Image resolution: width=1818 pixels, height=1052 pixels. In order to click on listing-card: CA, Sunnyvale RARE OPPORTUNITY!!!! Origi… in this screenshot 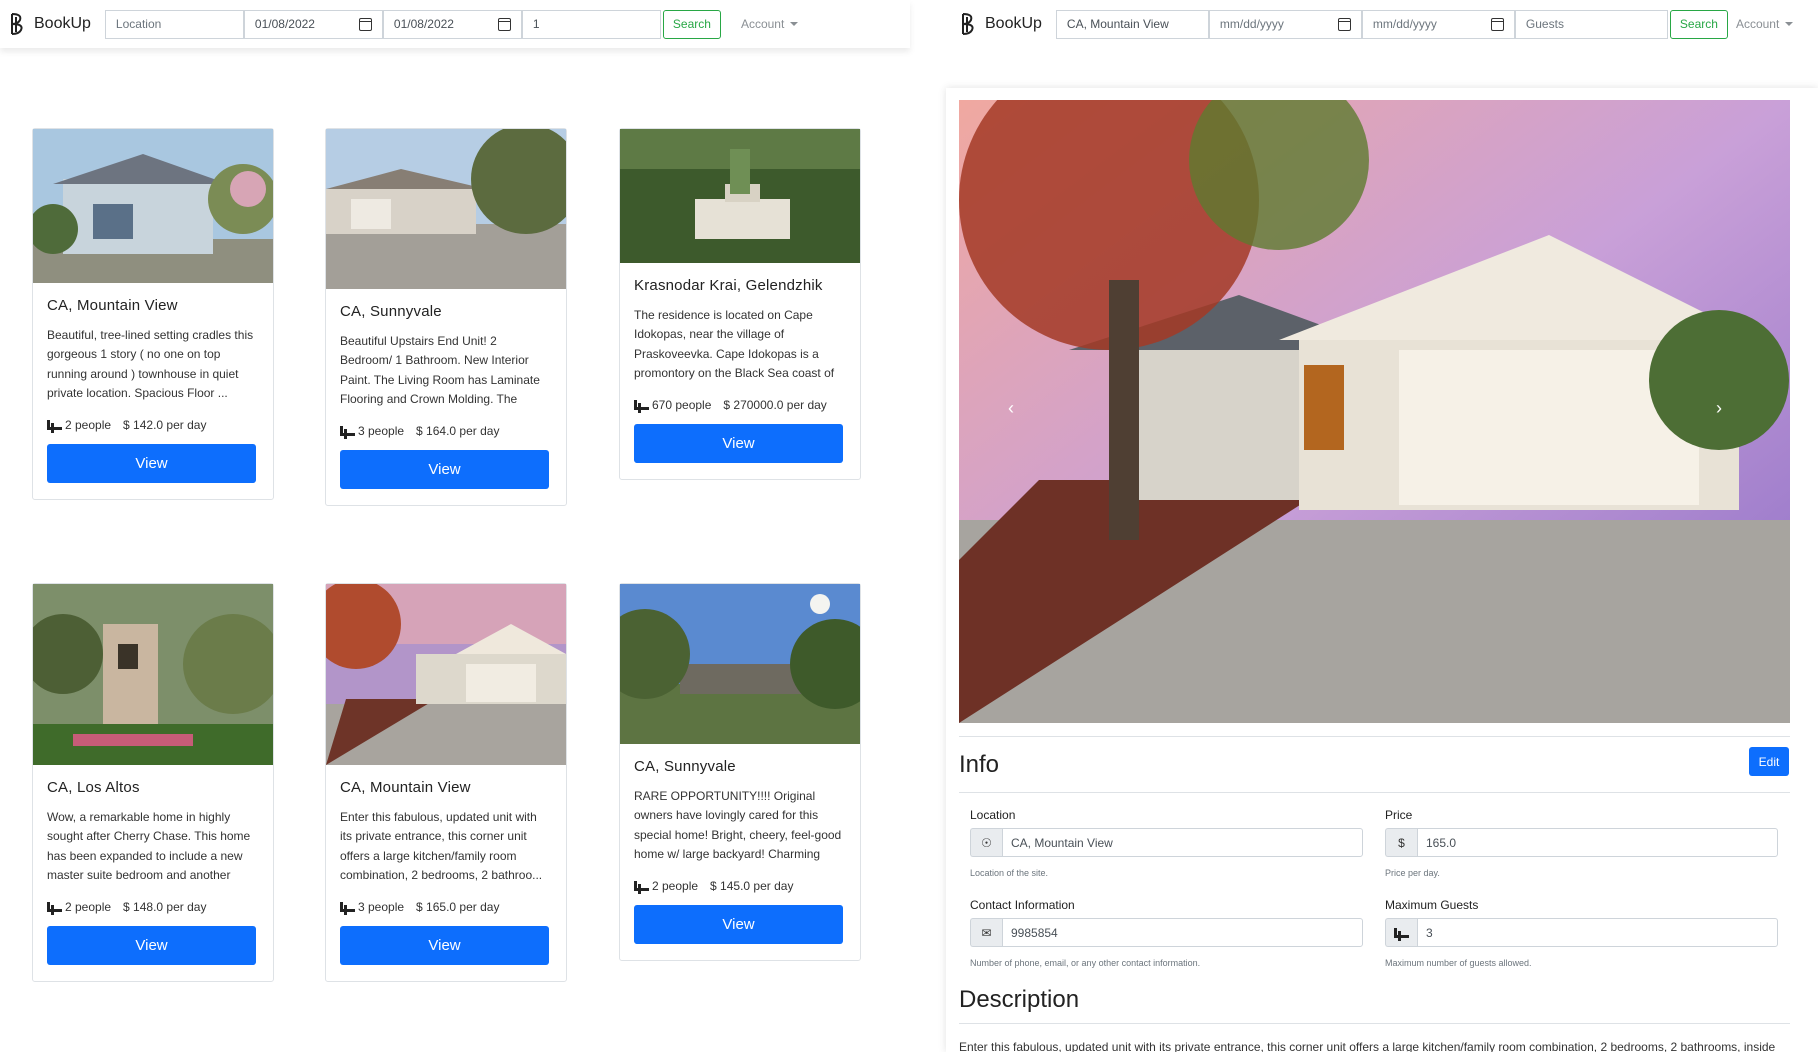, I will do `click(740, 772)`.